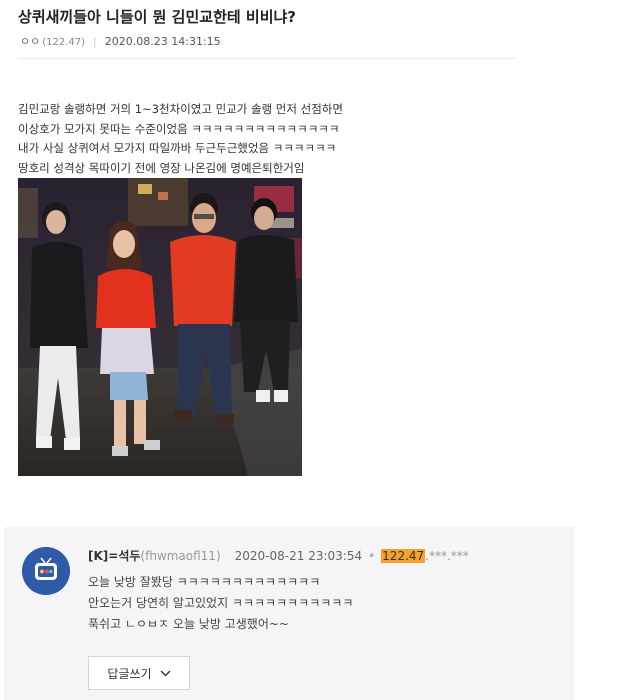 The width and height of the screenshot is (622, 700). I want to click on comment-ip-highlight: 122.47, so click(403, 556).